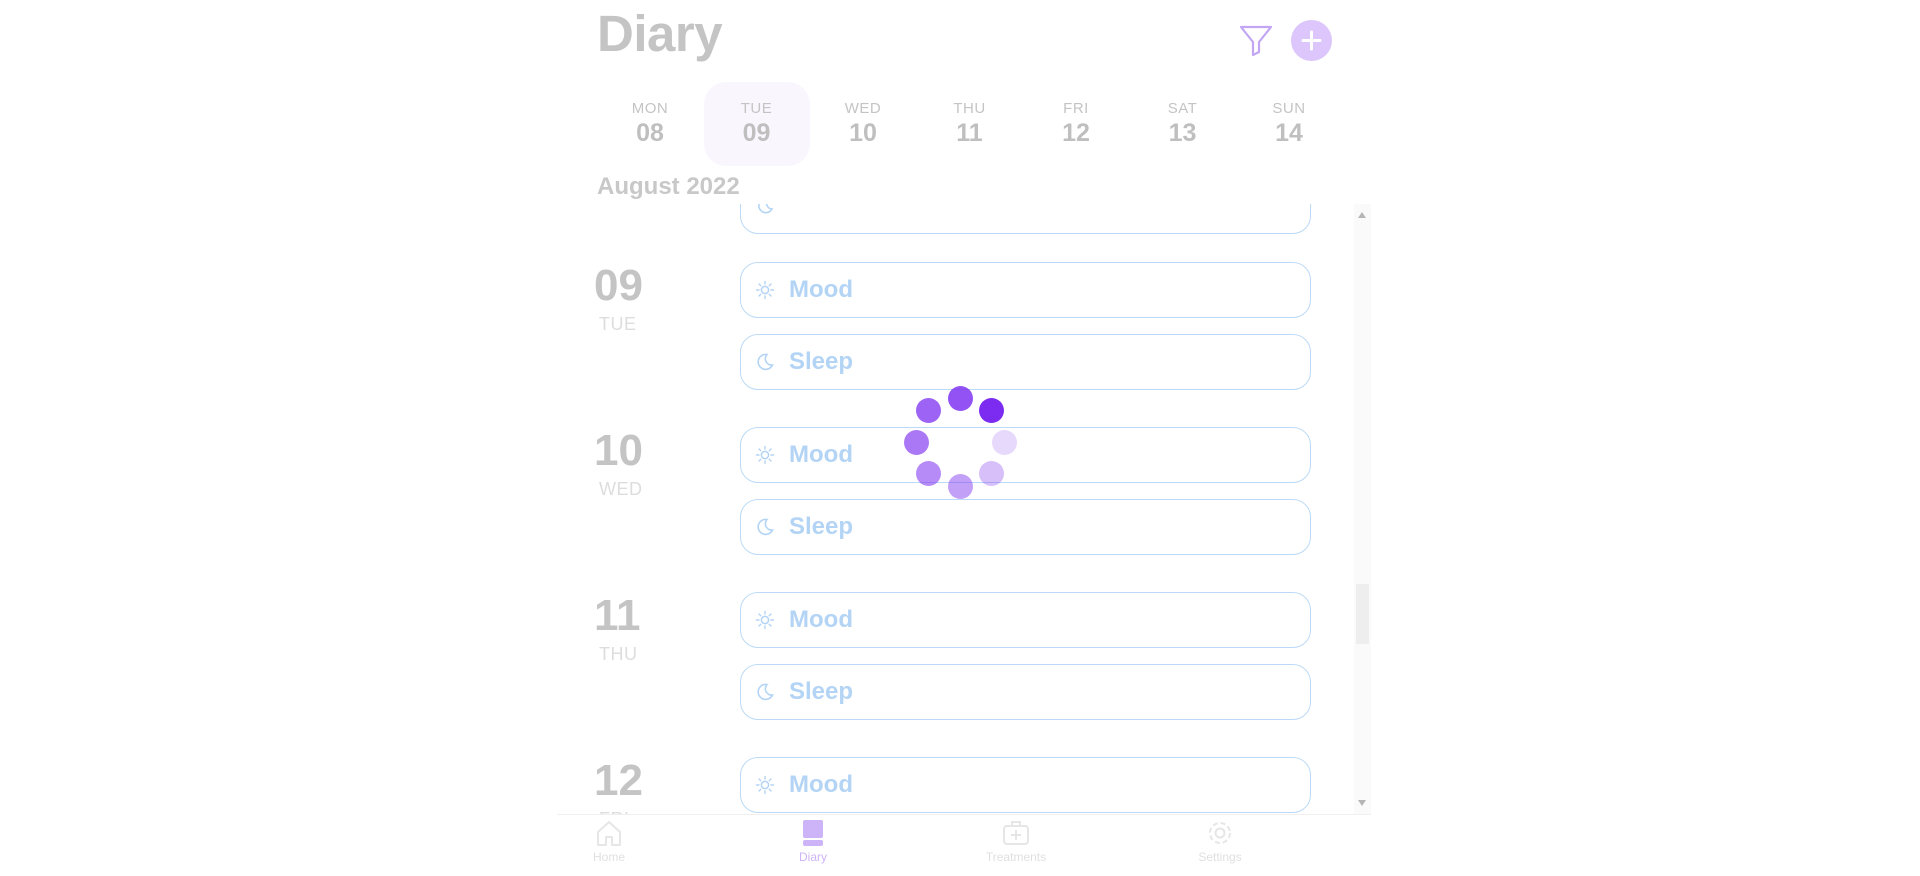 Image resolution: width=1920 pixels, height=876 pixels. I want to click on nav-item-settings: Settings, so click(1220, 840).